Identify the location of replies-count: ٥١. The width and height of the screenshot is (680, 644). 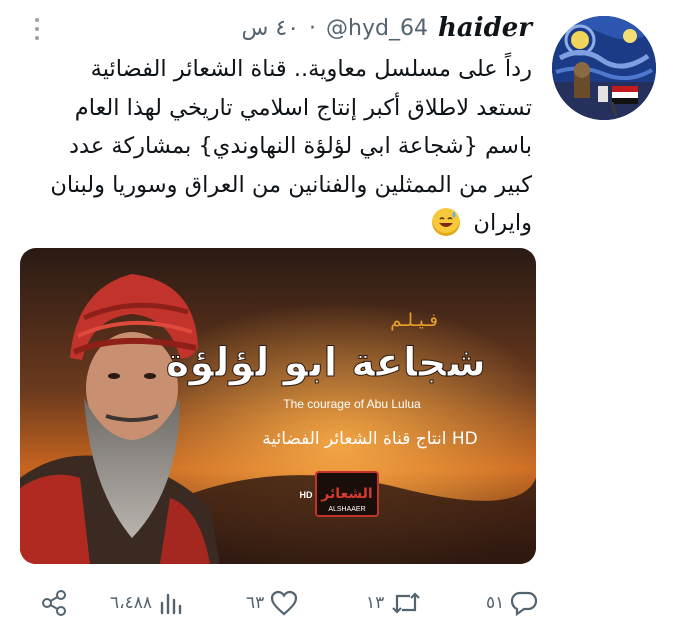
(495, 603).